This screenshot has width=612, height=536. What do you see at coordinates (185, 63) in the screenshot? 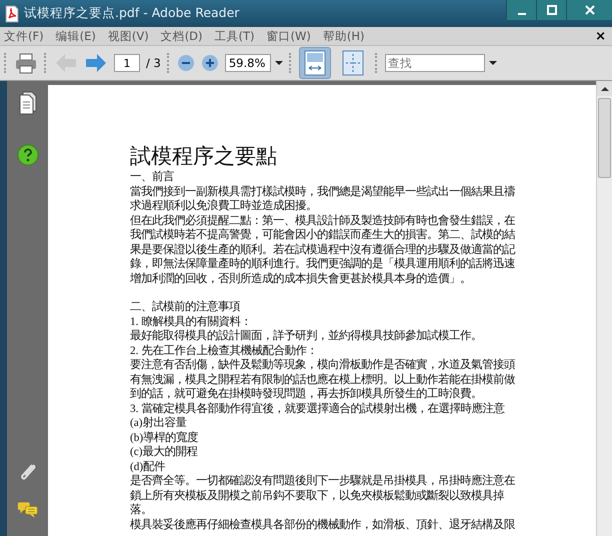
I see `zoom-out-icon` at bounding box center [185, 63].